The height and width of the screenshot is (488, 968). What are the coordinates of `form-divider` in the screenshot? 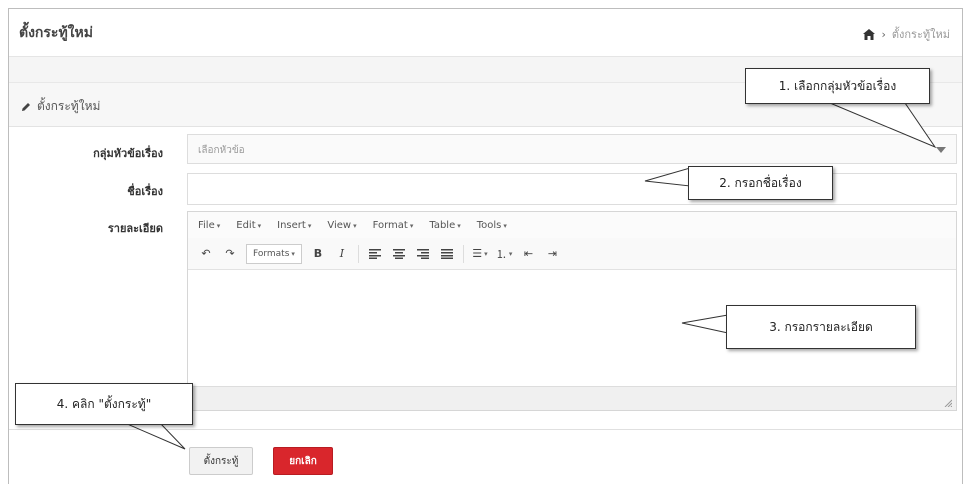 It's located at (485, 429).